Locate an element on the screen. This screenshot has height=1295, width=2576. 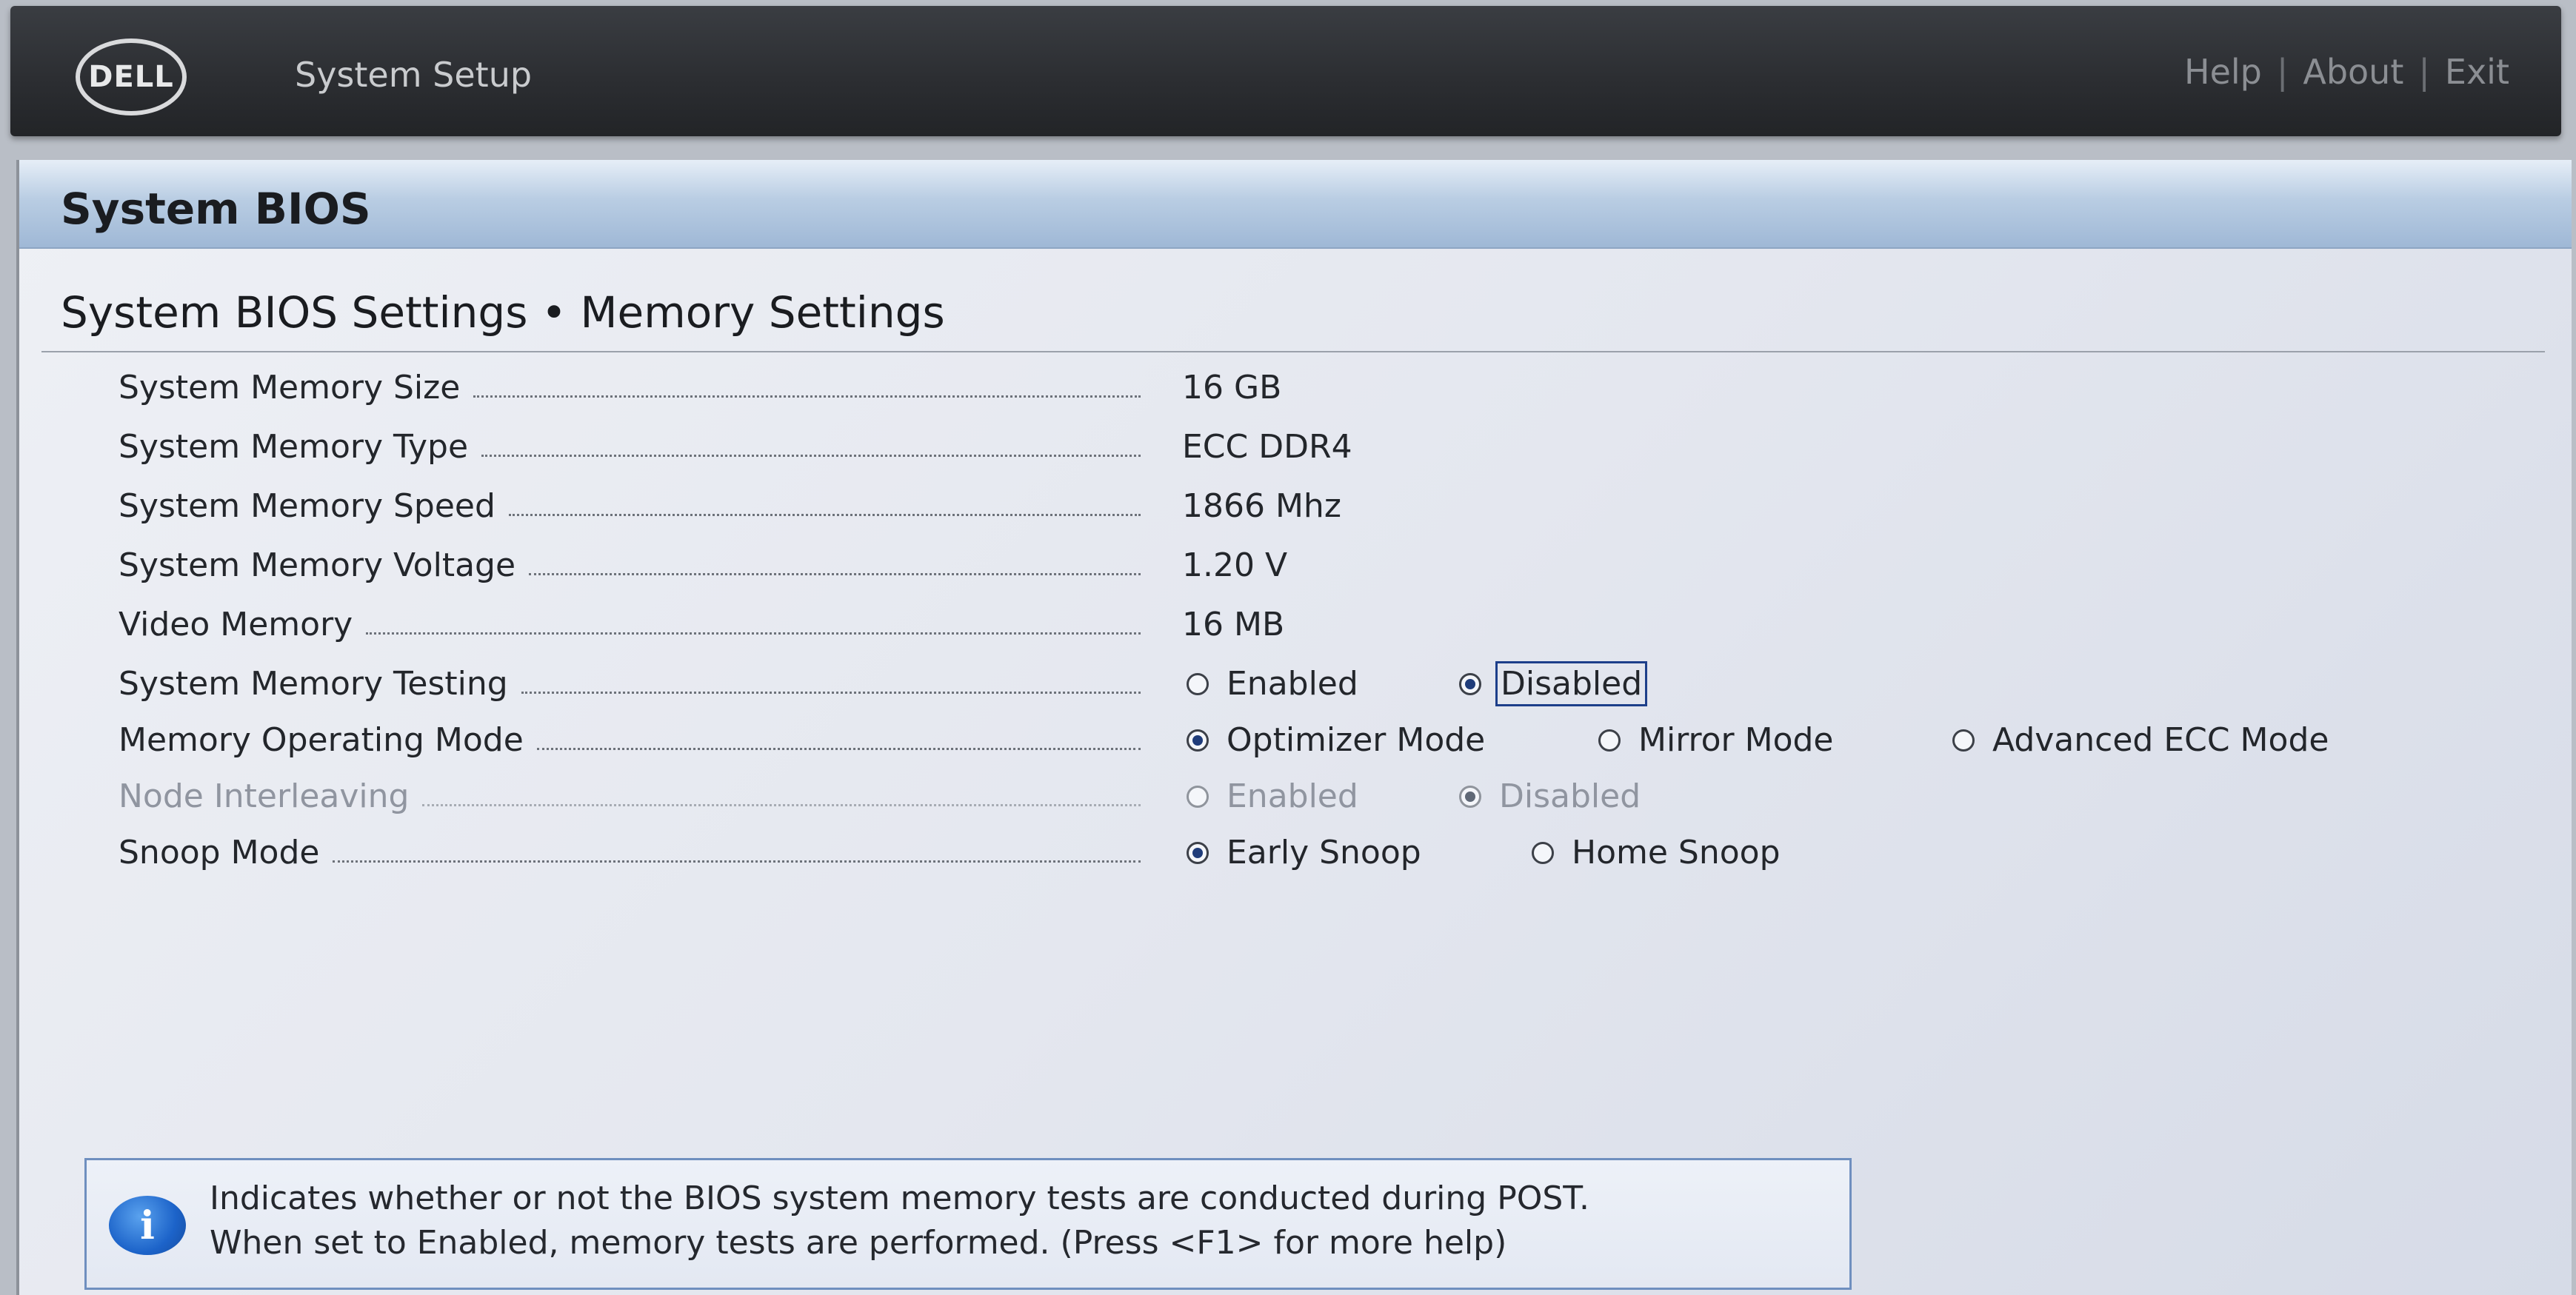
setting-label: Node Interleaving is located at coordinates (630, 796).